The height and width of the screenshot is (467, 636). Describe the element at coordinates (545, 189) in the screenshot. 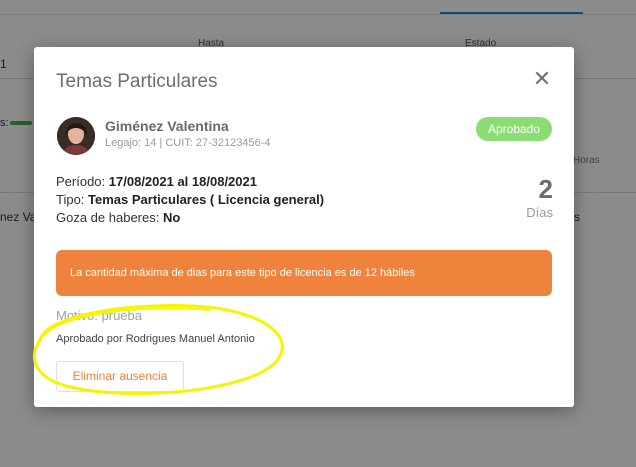

I see `days-count: 2` at that location.